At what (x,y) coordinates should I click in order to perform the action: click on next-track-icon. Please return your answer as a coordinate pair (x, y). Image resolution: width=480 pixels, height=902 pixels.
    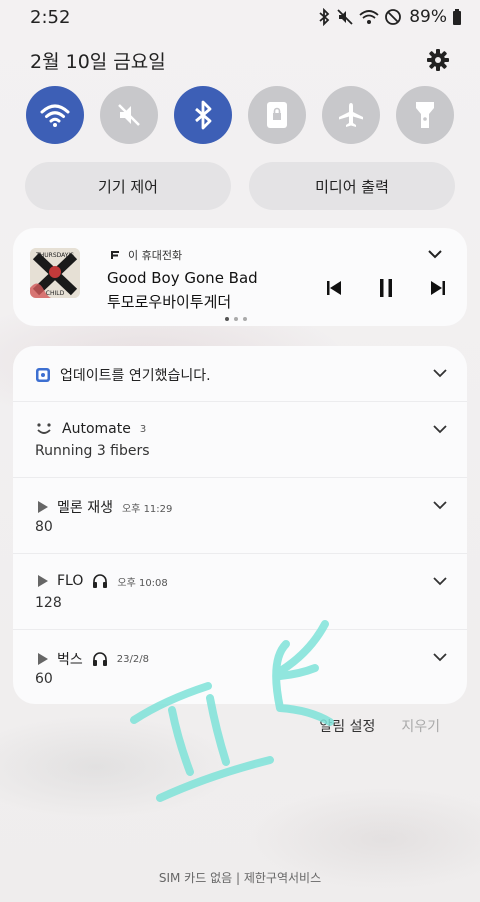
    Looking at the image, I should click on (438, 288).